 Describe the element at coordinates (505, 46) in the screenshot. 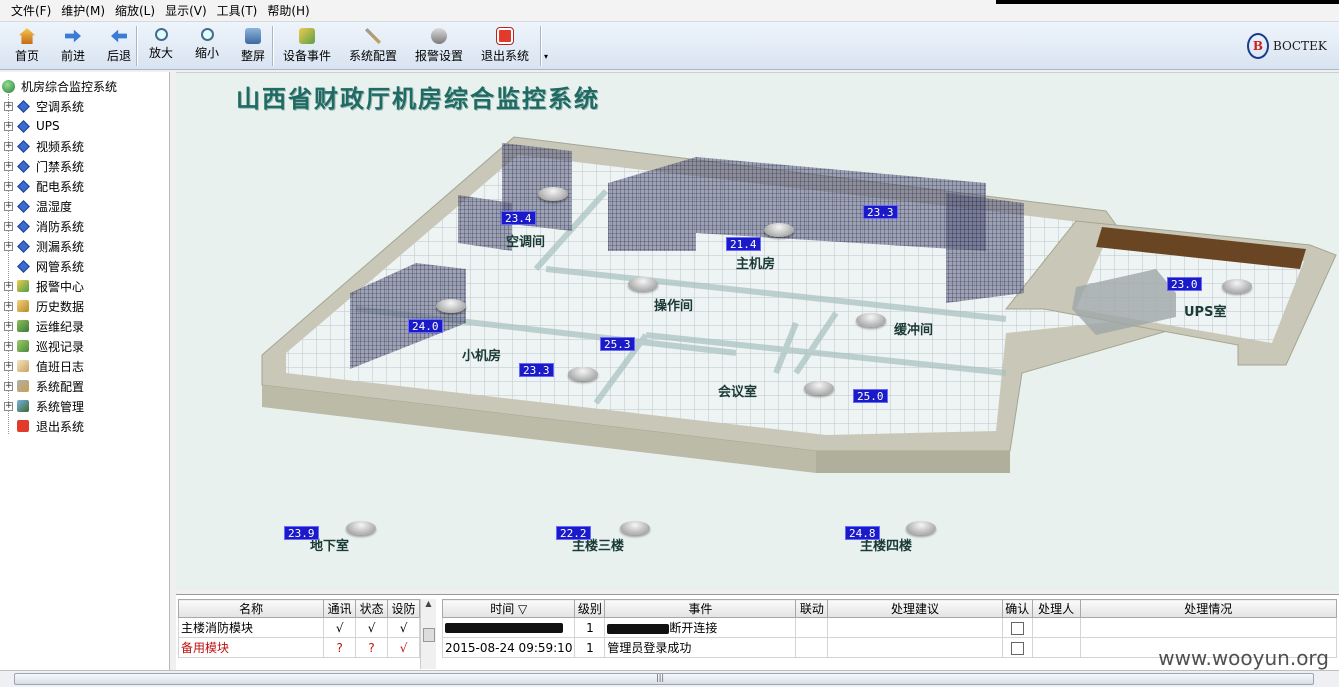

I see `exit-button: 退出系统` at that location.